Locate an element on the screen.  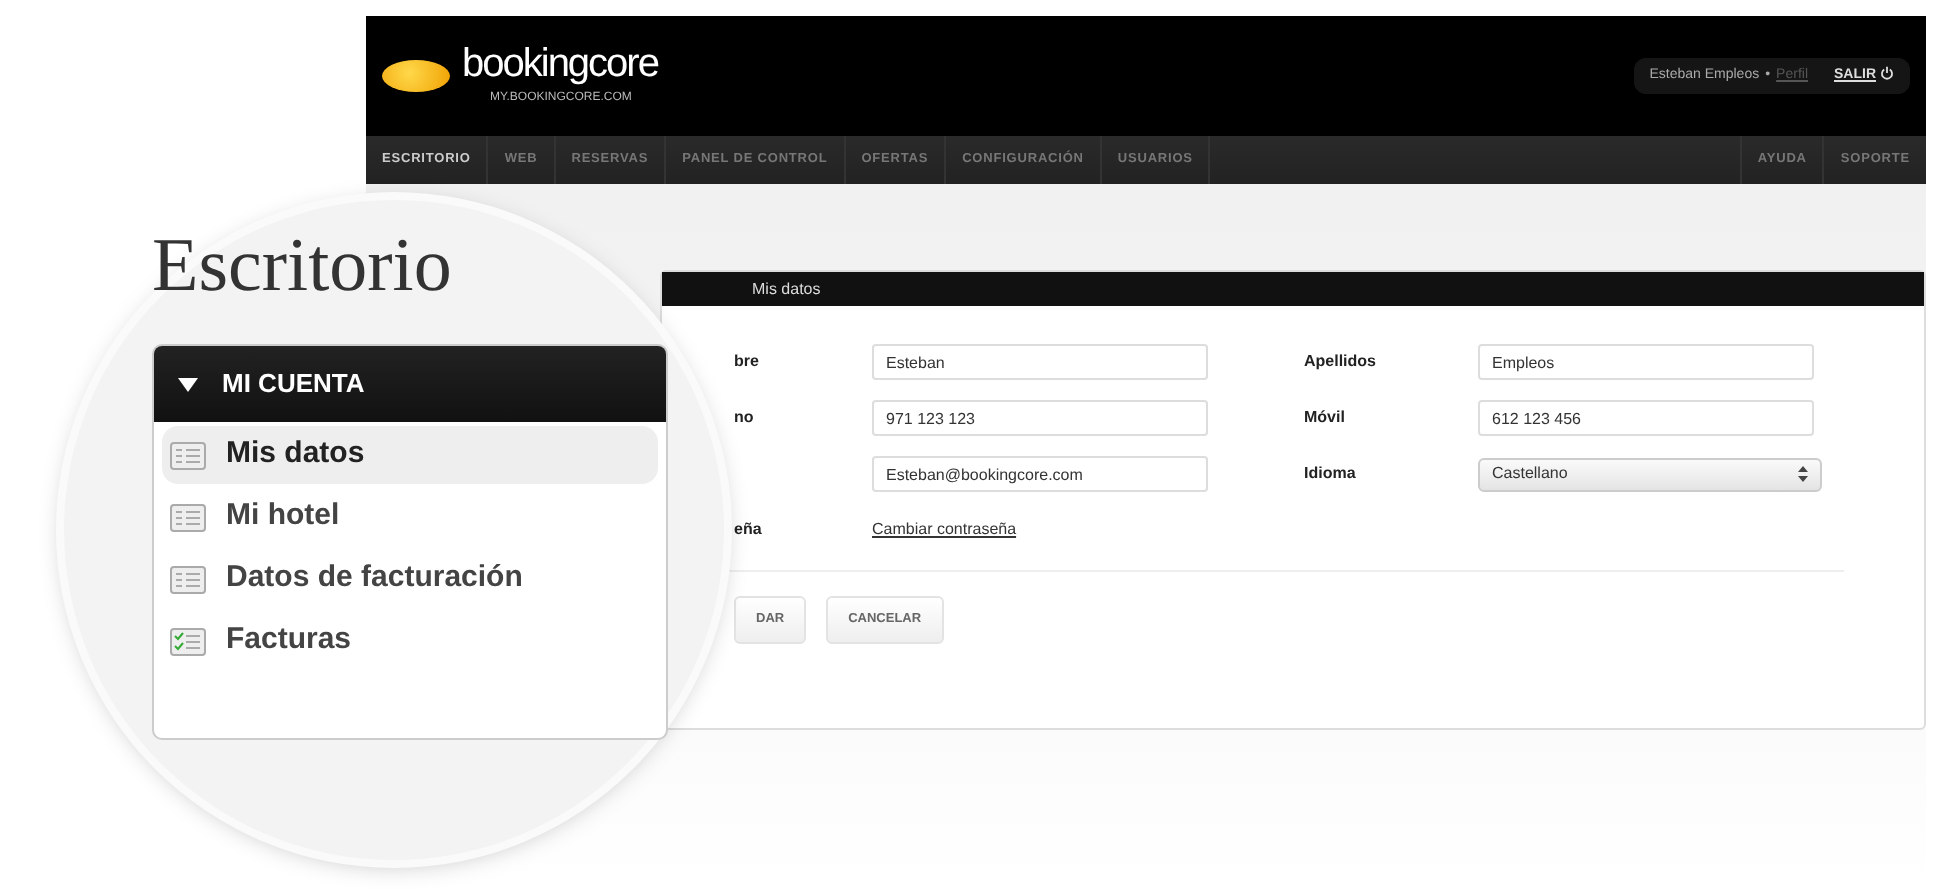
updown-arrow-icon is located at coordinates (1803, 474).